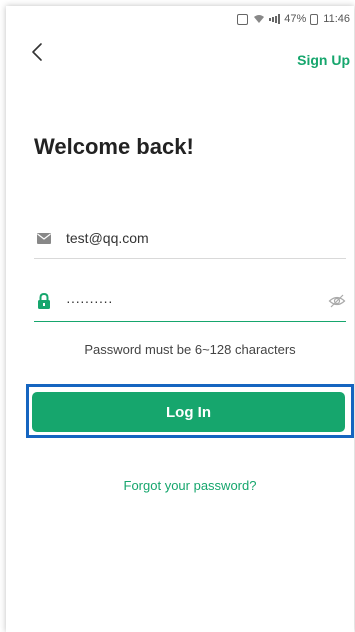 This screenshot has width=355, height=632. I want to click on page-title: Welcome back!, so click(114, 146).